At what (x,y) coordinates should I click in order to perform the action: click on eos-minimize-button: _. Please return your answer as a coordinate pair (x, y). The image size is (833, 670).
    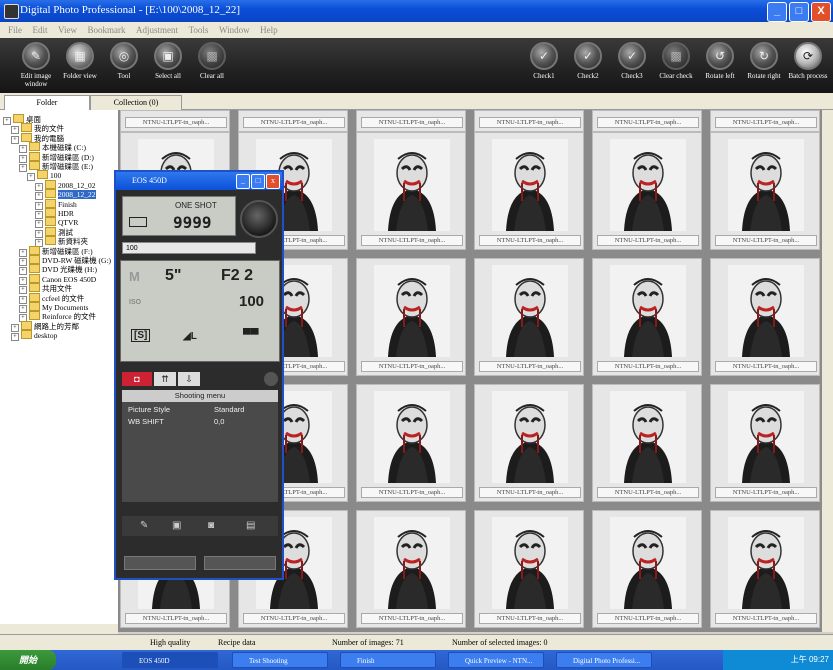
    Looking at the image, I should click on (243, 181).